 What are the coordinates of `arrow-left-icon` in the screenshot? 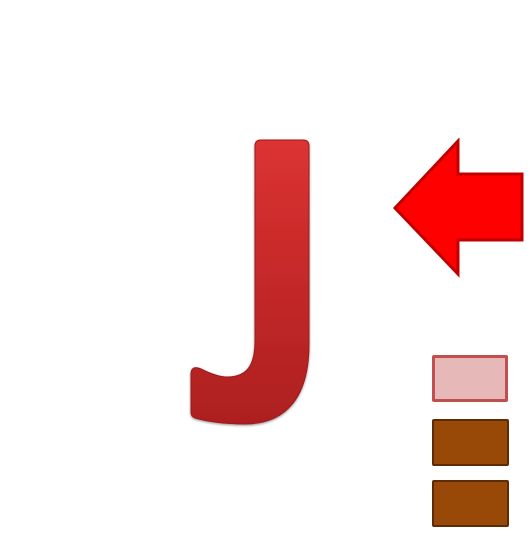 It's located at (459, 207).